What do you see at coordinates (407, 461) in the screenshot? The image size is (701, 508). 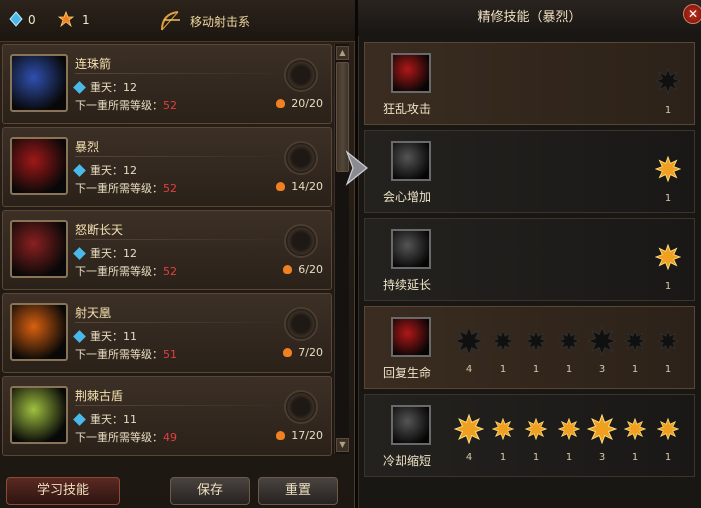 I see `refine-name: 冷却缩短` at bounding box center [407, 461].